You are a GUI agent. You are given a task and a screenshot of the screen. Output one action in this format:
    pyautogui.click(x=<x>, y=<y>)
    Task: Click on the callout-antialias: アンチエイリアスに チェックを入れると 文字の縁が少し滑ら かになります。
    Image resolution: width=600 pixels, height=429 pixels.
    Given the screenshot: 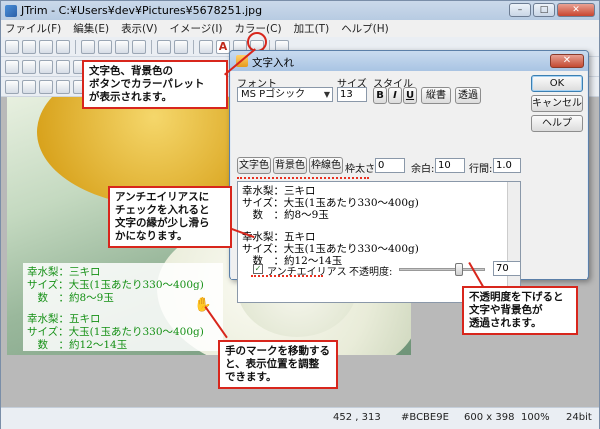 What is the action you would take?
    pyautogui.click(x=170, y=217)
    